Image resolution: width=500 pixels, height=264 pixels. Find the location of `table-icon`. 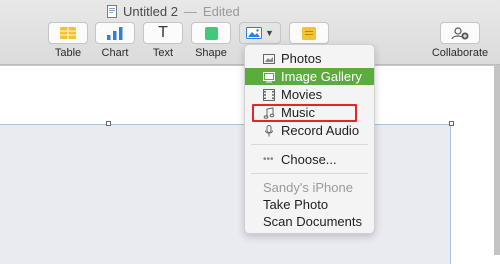

table-icon is located at coordinates (68, 33).